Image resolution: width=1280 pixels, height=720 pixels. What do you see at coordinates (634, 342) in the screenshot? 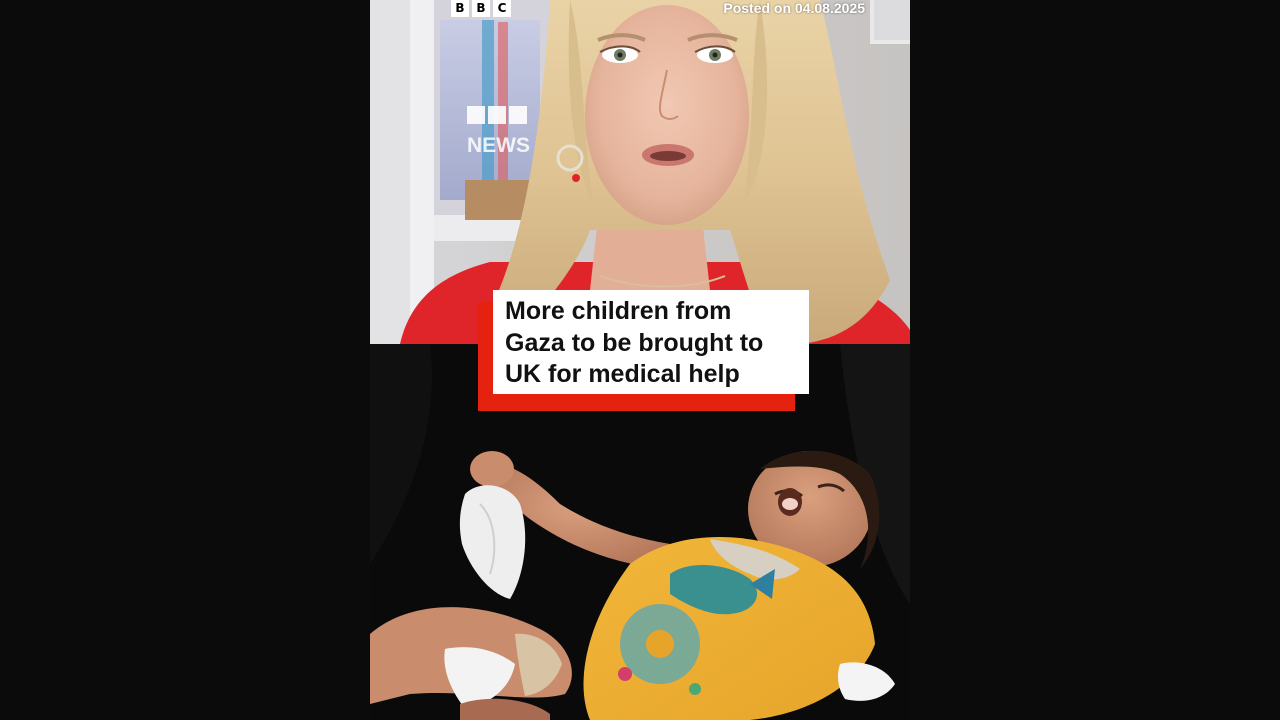
I see `headline-line: Gaza to be brought to` at bounding box center [634, 342].